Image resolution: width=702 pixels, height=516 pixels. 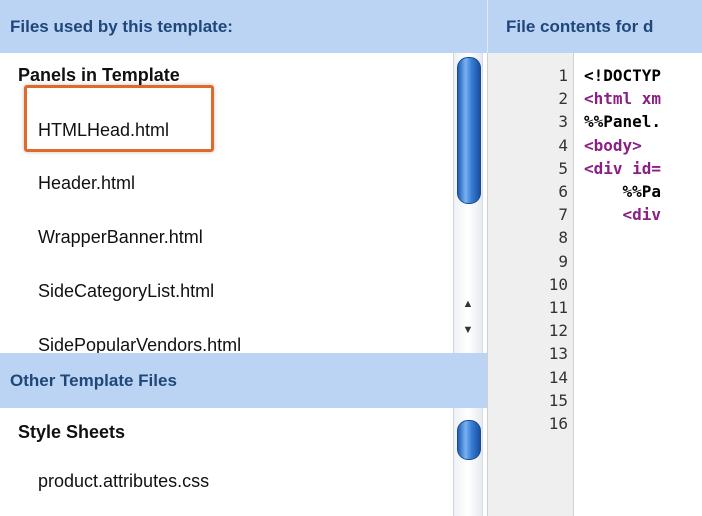 I want to click on line-number: 7, so click(x=563, y=215).